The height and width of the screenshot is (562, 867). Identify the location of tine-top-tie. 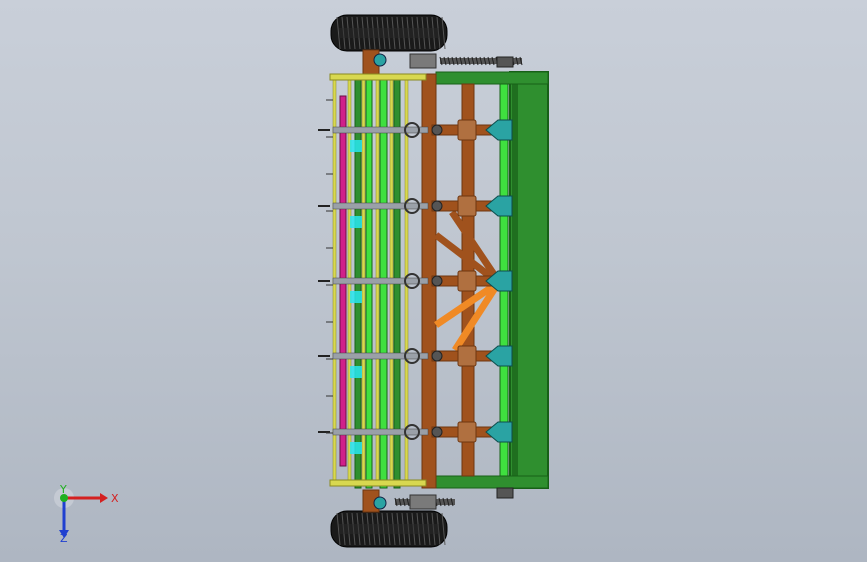
(378, 77).